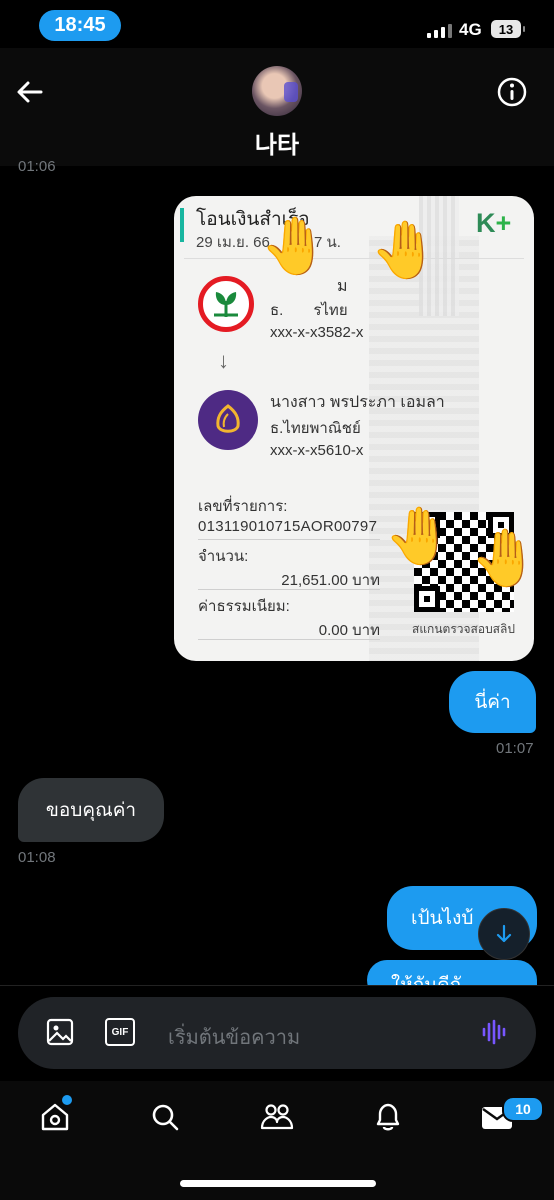 Image resolution: width=554 pixels, height=1200 pixels. I want to click on down-arrow-icon: ↓, so click(223, 360).